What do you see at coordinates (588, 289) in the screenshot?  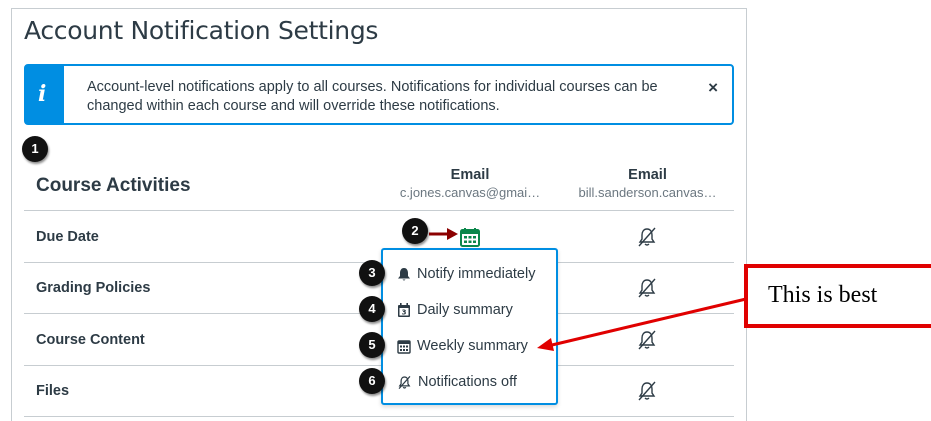 I see `annotation-arrows` at bounding box center [588, 289].